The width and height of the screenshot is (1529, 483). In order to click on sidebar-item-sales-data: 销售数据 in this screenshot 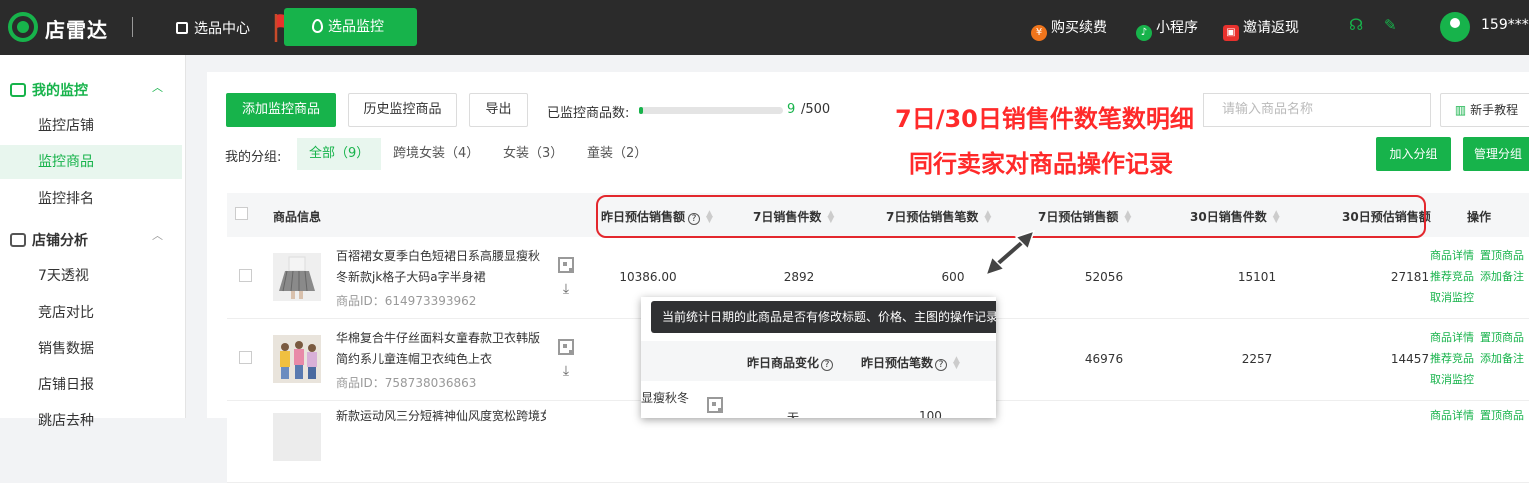, I will do `click(91, 349)`.